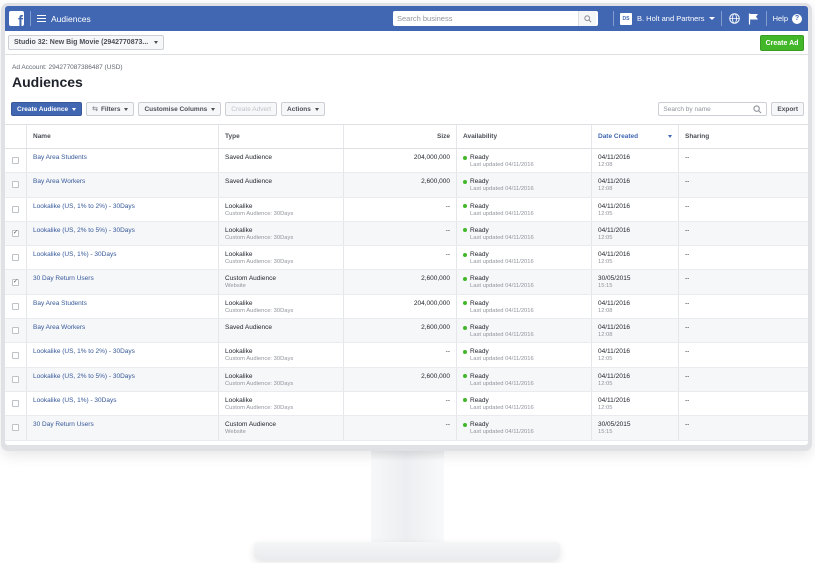 Image resolution: width=815 pixels, height=563 pixels. What do you see at coordinates (753, 18) in the screenshot?
I see `flag-icon` at bounding box center [753, 18].